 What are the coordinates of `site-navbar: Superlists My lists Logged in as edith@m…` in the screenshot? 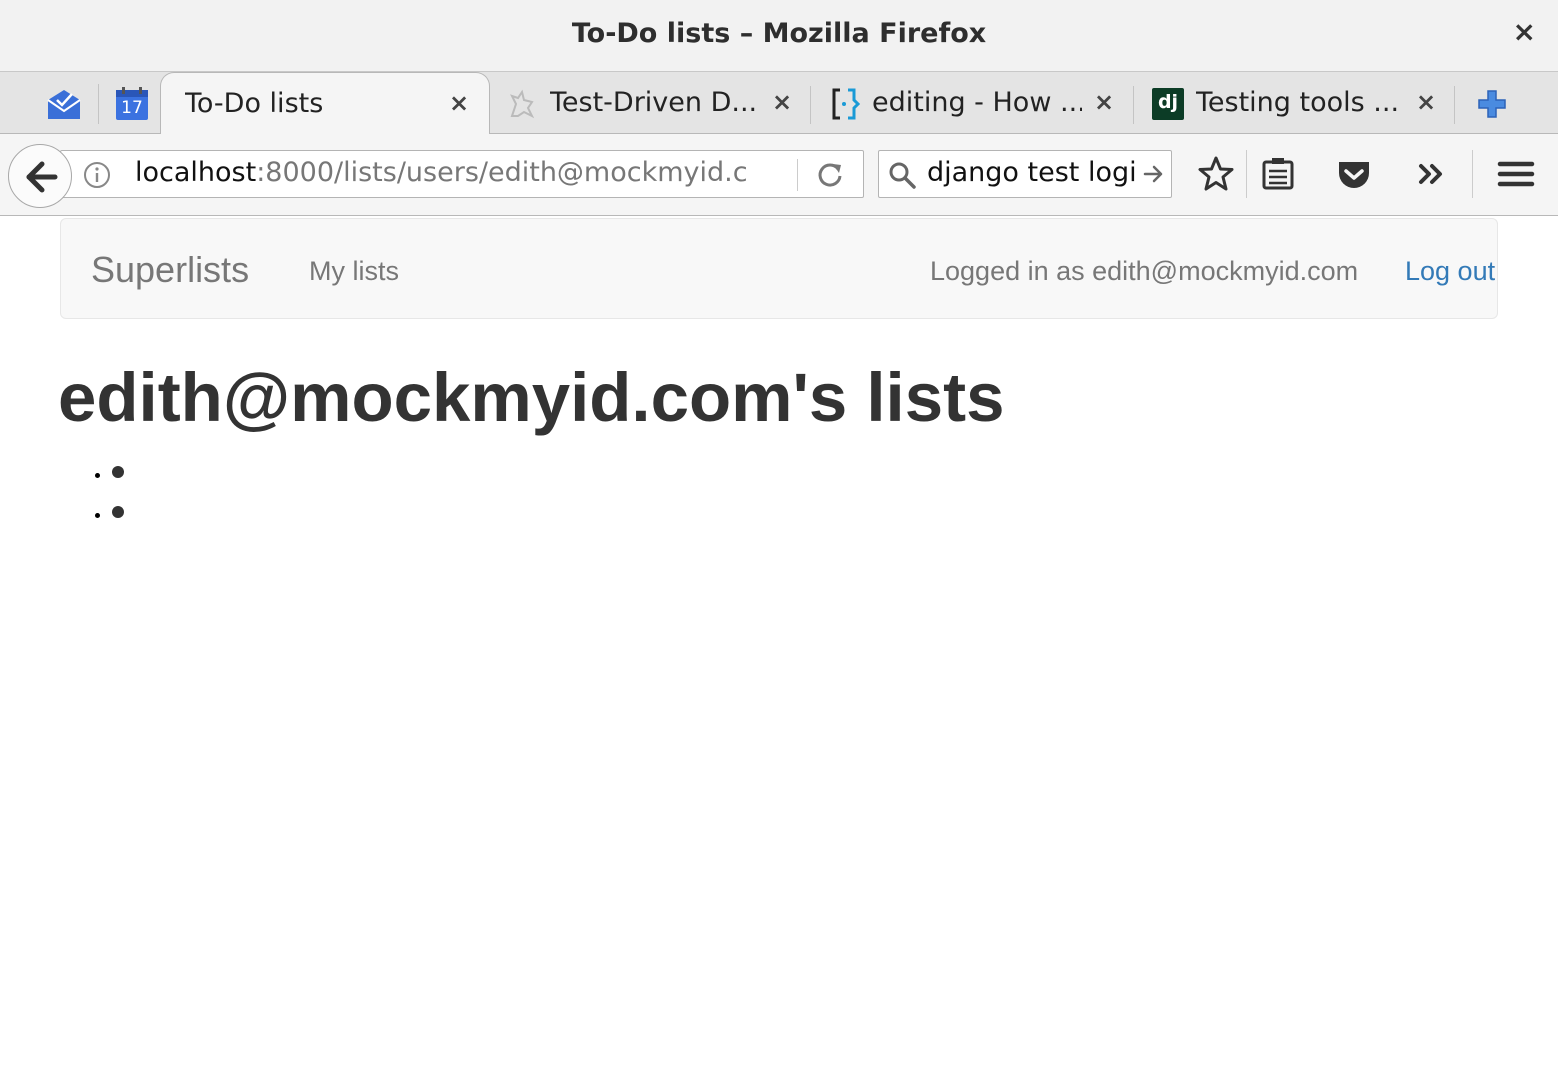 It's located at (779, 268).